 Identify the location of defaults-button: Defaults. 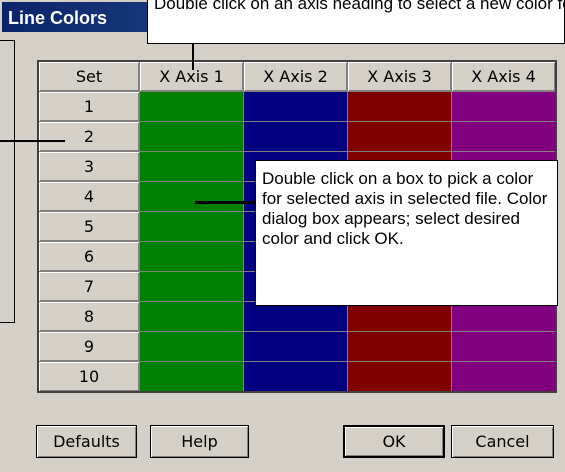
(86, 441).